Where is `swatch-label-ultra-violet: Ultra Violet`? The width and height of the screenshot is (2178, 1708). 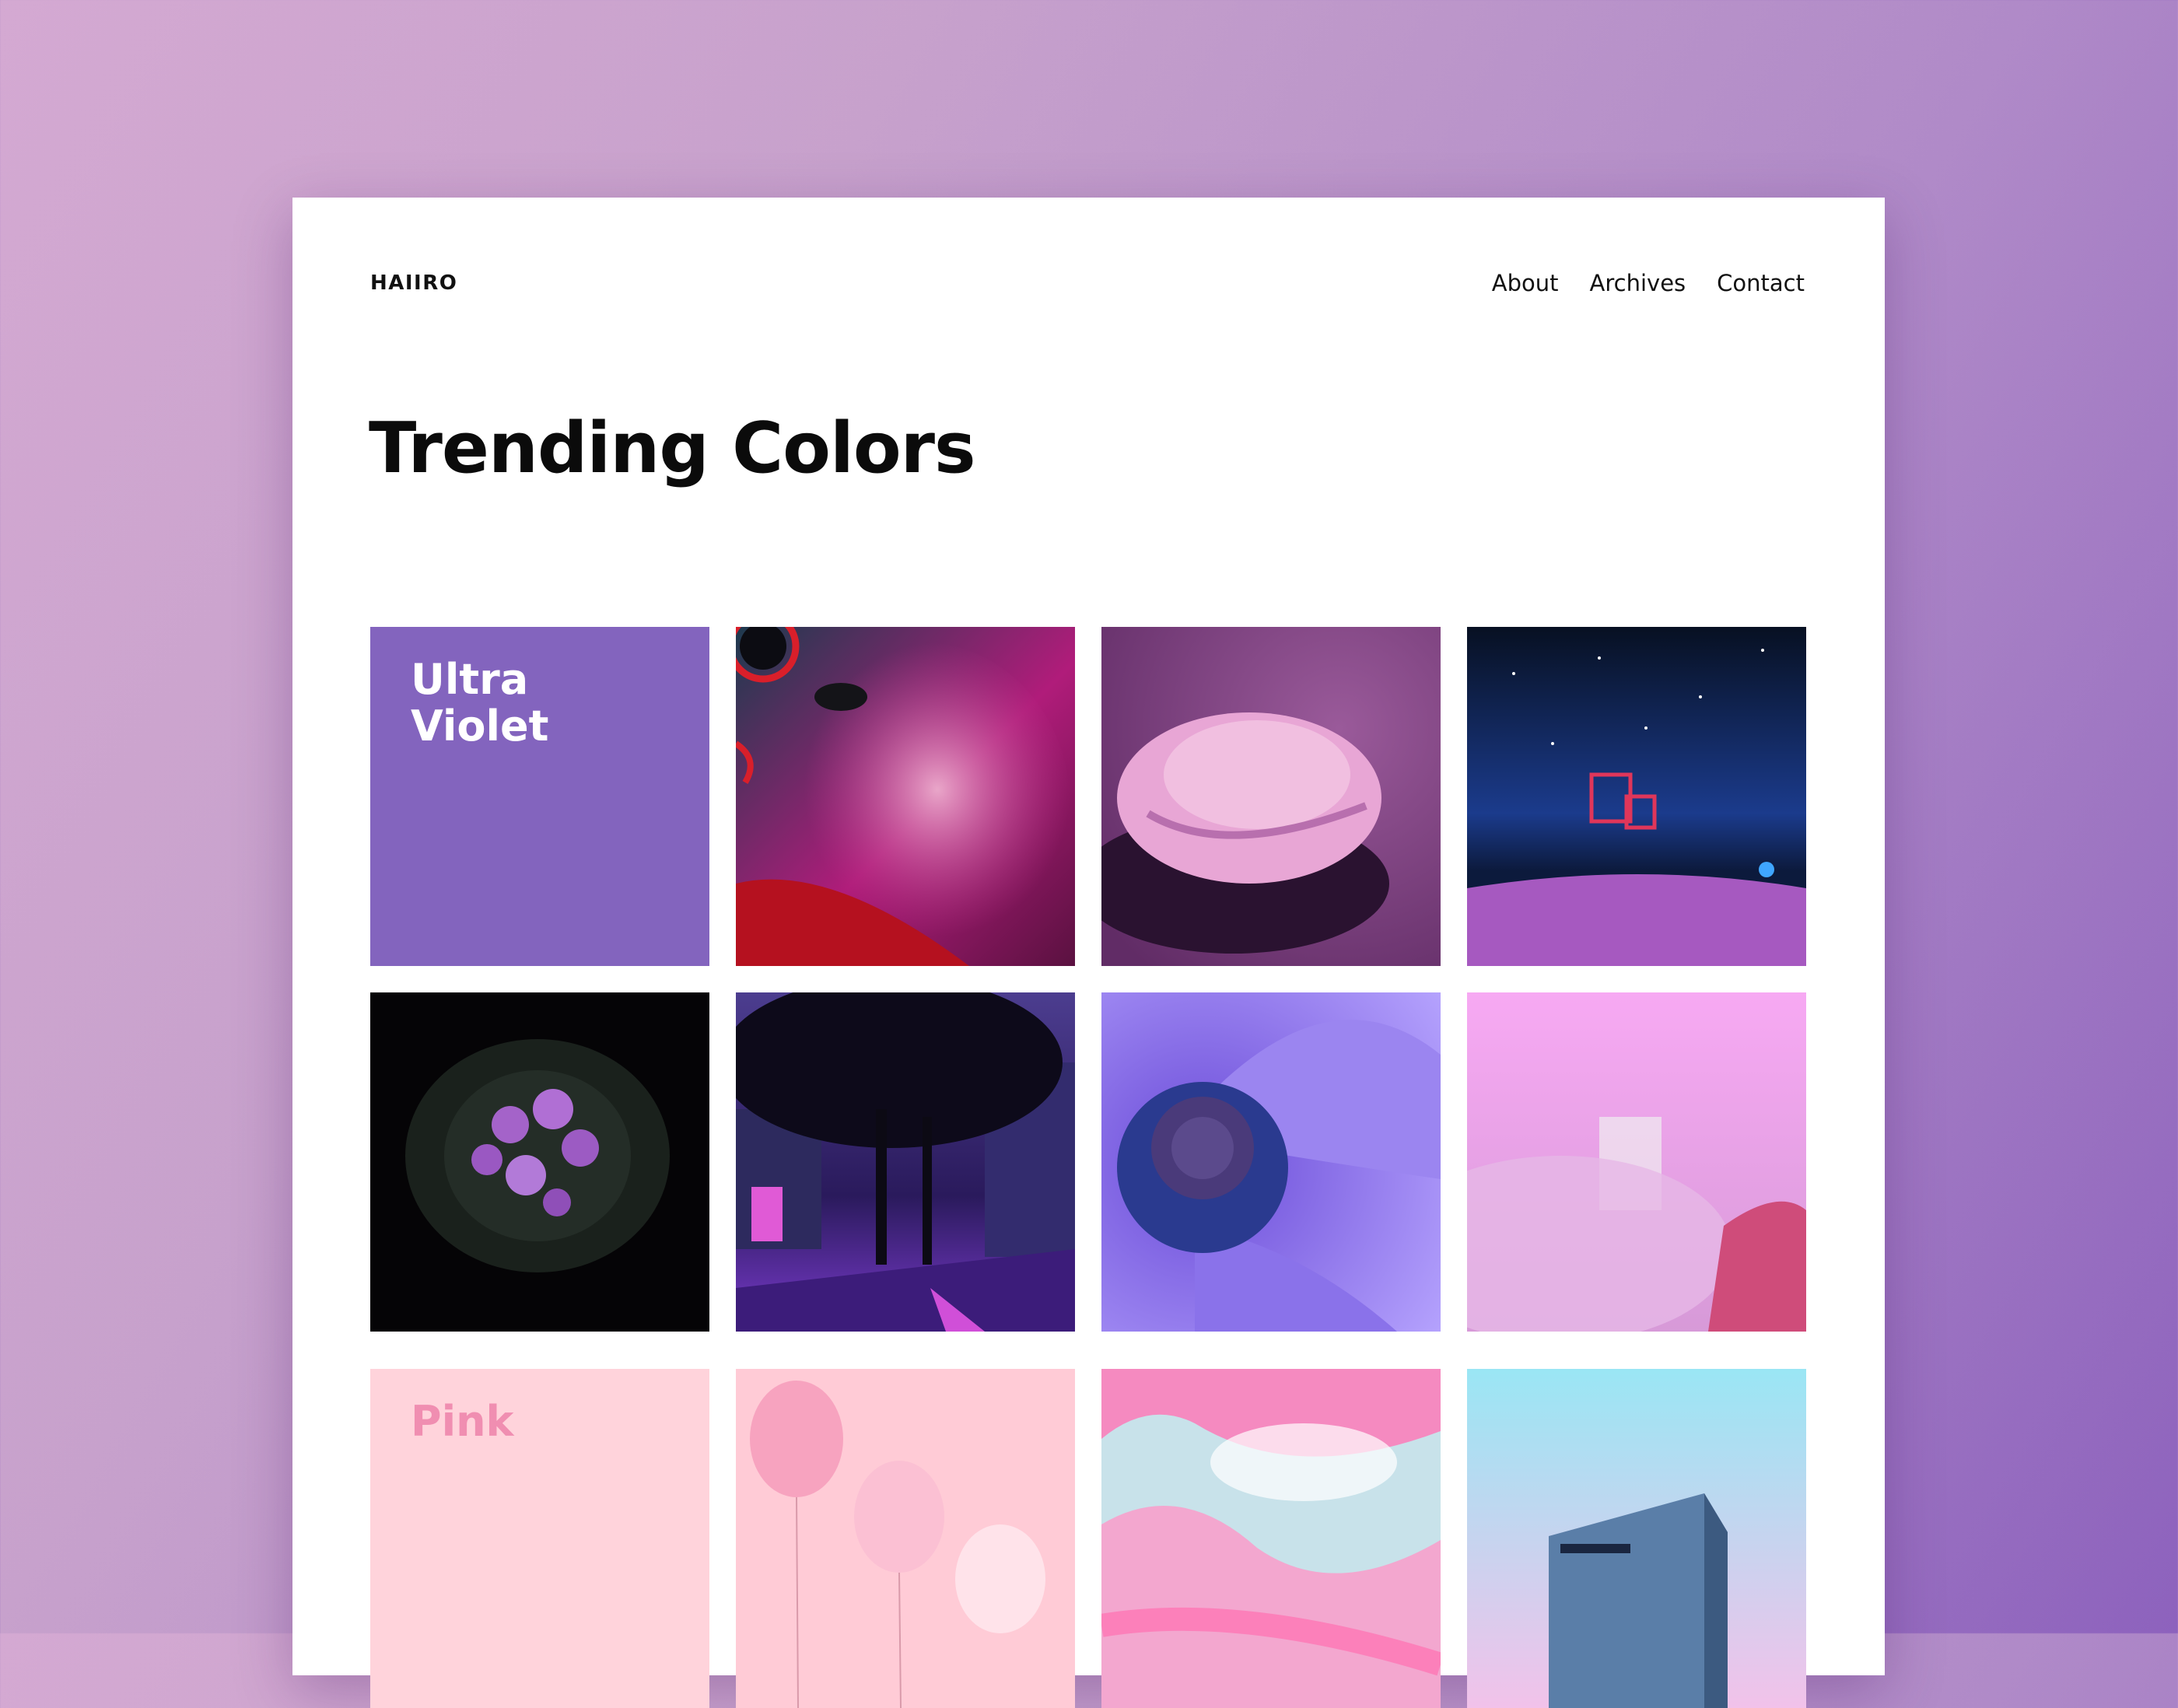
swatch-label-ultra-violet: Ultra Violet is located at coordinates (480, 703).